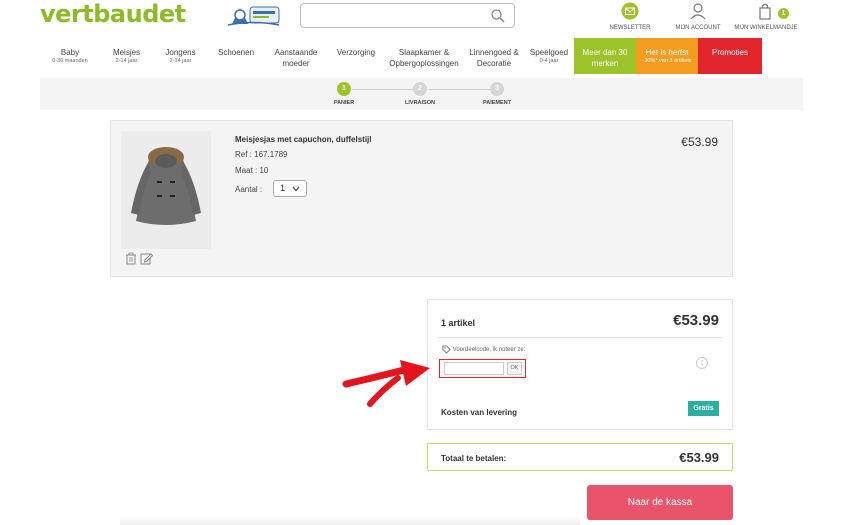 The height and width of the screenshot is (525, 847). I want to click on info-icon, so click(702, 363).